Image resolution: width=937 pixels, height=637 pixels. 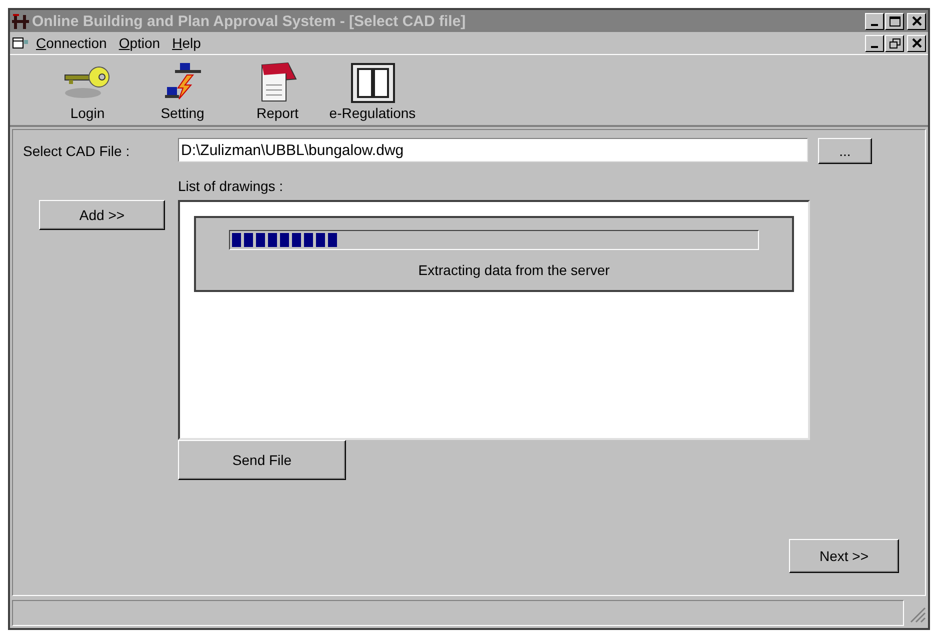 What do you see at coordinates (844, 556) in the screenshot?
I see `next-button: Next >>` at bounding box center [844, 556].